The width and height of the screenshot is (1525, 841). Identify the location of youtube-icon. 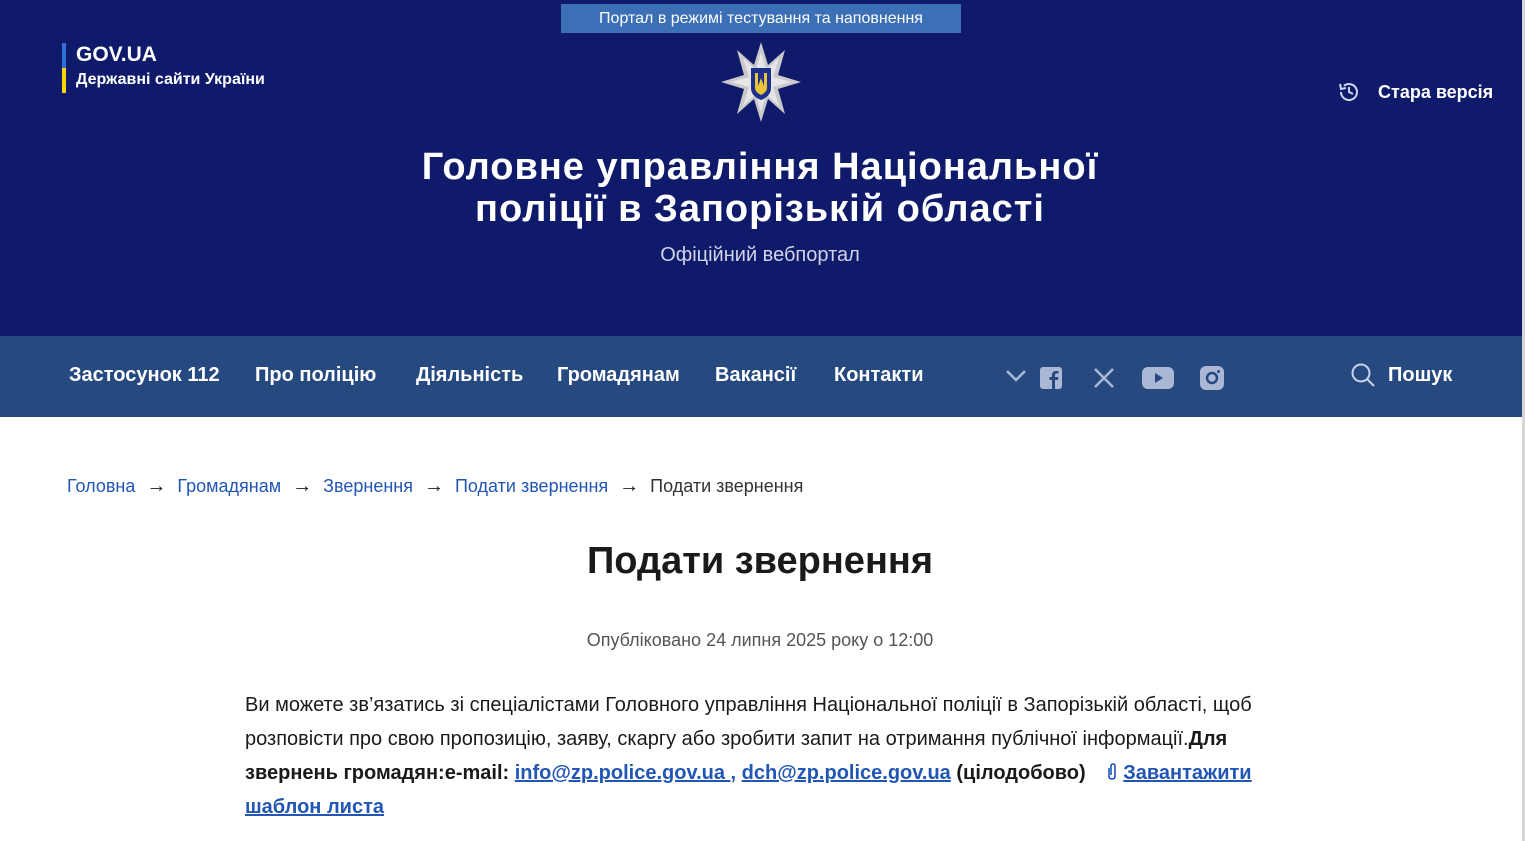
(1158, 378).